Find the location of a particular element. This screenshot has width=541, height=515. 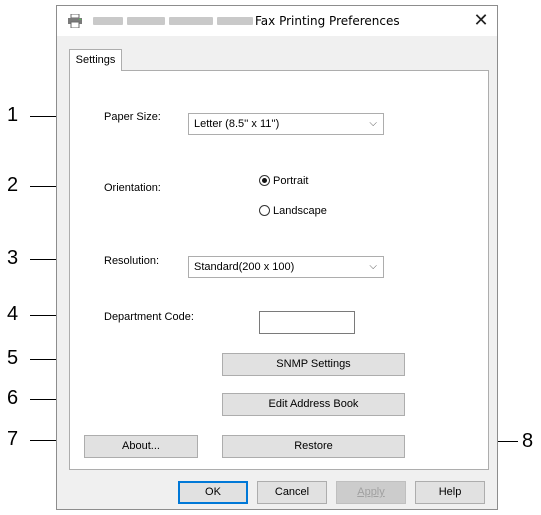

paper-size-value: Letter (8.5'' x 11'') is located at coordinates (237, 124).